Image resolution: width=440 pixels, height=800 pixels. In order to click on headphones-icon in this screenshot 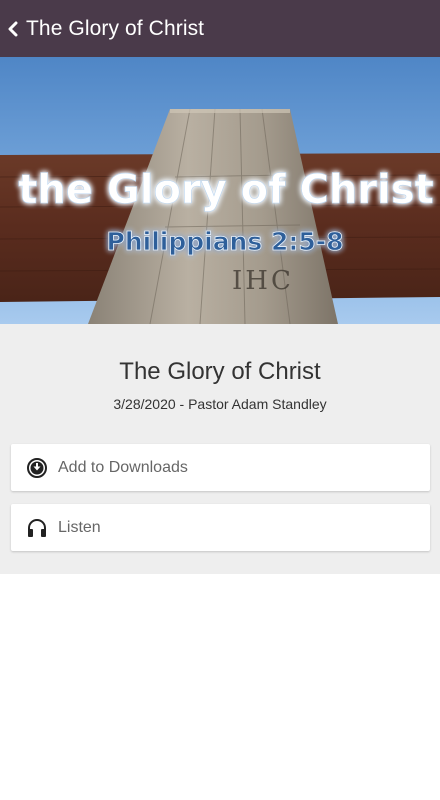, I will do `click(37, 528)`.